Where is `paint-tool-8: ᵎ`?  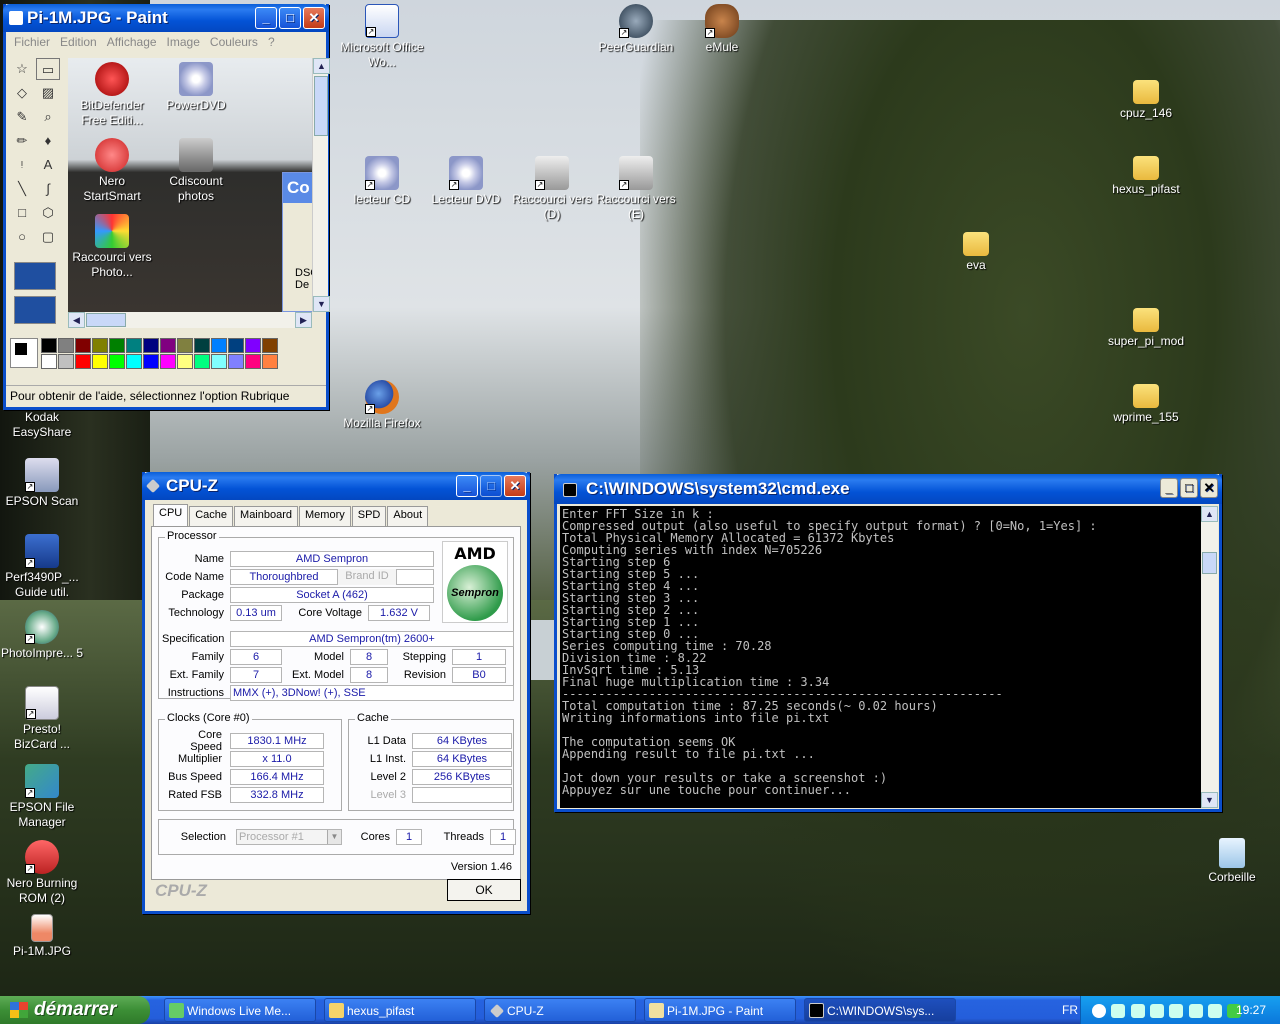 paint-tool-8: ᵎ is located at coordinates (22, 165).